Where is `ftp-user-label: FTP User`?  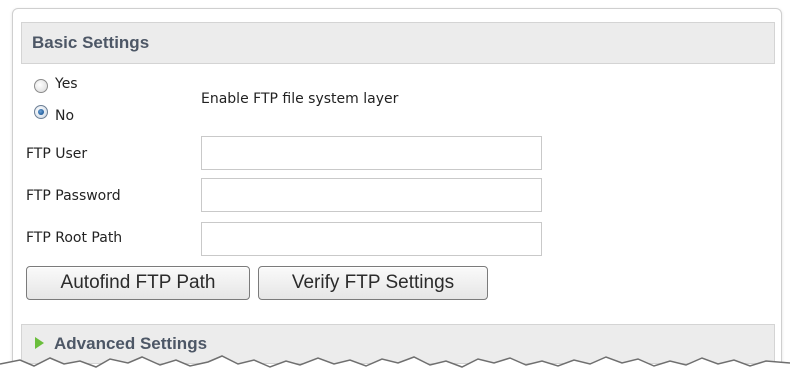
ftp-user-label: FTP User is located at coordinates (57, 154).